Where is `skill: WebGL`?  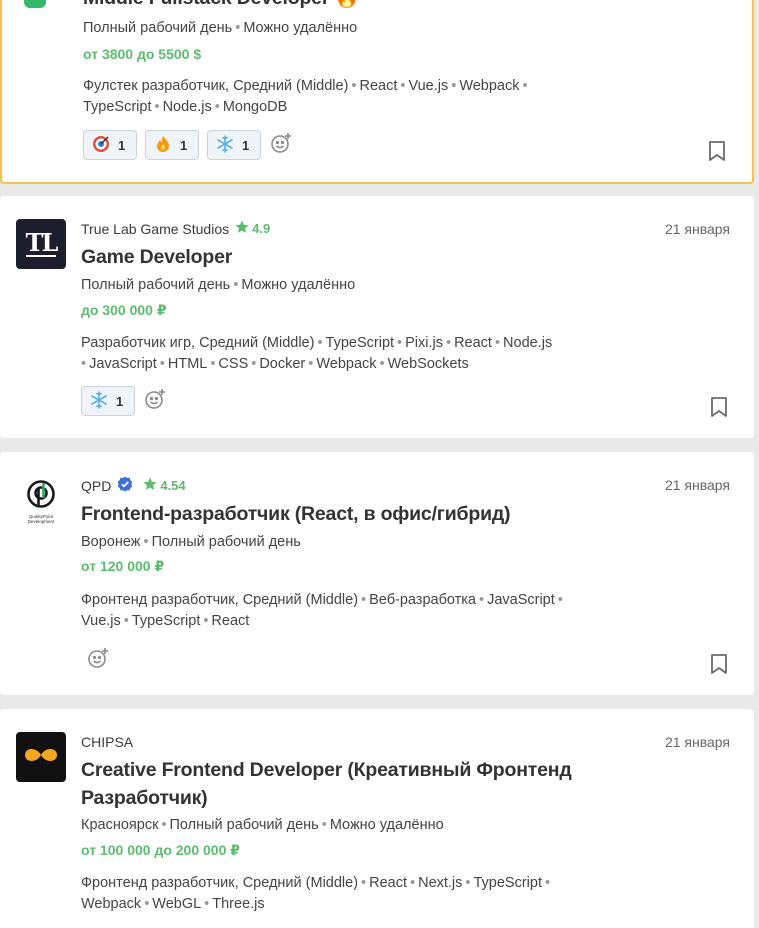 skill: WebGL is located at coordinates (176, 904).